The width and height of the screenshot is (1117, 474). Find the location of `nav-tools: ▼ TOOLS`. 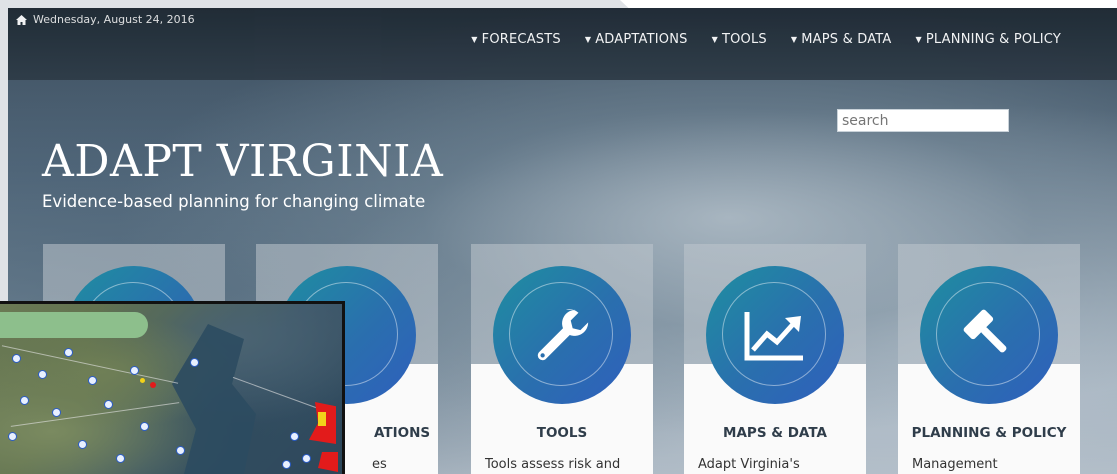

nav-tools: ▼ TOOLS is located at coordinates (739, 39).